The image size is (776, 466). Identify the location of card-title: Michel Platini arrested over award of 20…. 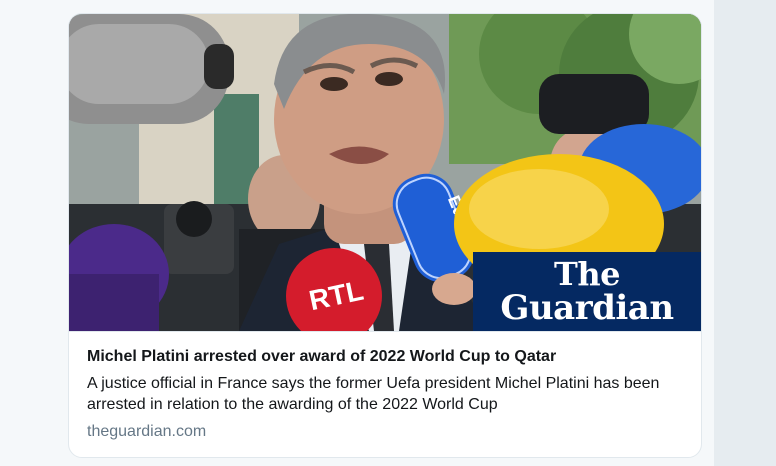
(385, 356).